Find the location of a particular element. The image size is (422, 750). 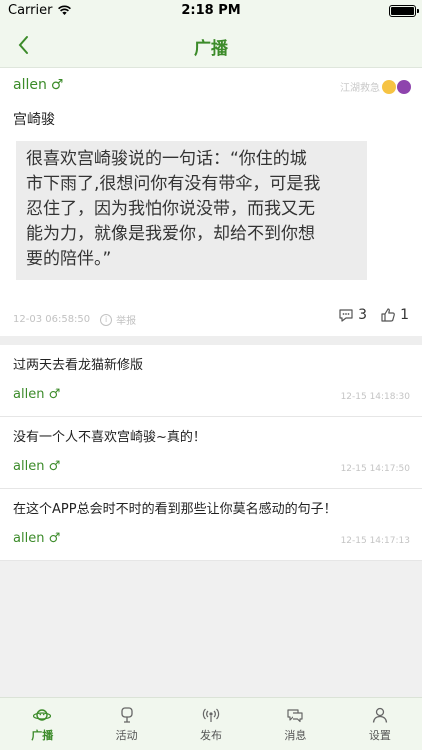

tab-bar: 广播 活动 发布 消息 设置 is located at coordinates (211, 723).